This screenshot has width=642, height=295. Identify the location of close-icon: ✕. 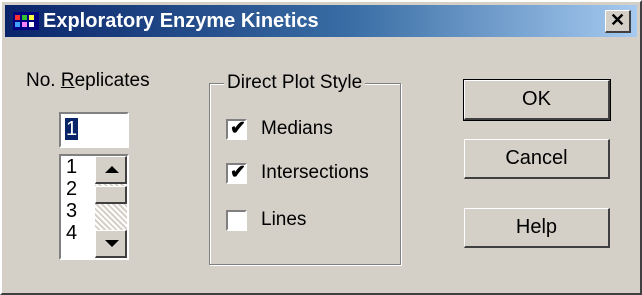
(617, 20).